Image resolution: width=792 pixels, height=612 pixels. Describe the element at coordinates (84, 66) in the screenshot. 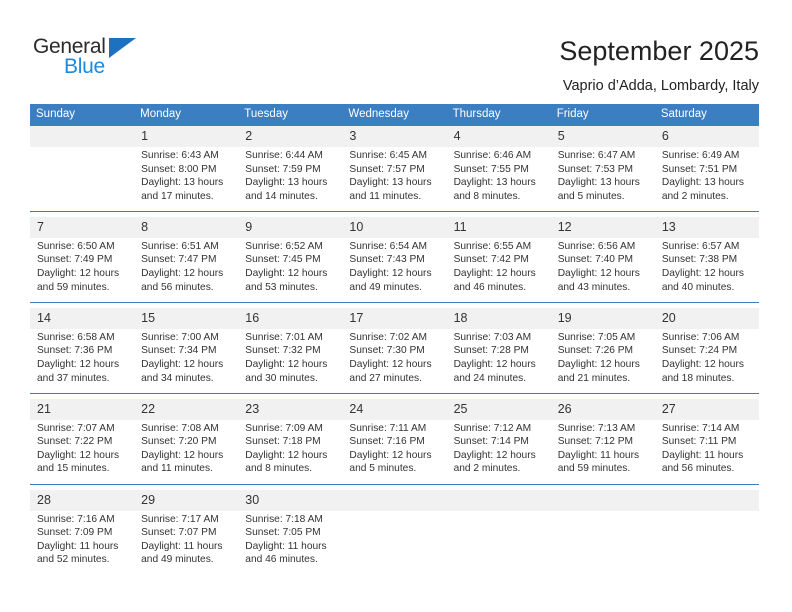

I see `logo-text-blue: Blue` at that location.